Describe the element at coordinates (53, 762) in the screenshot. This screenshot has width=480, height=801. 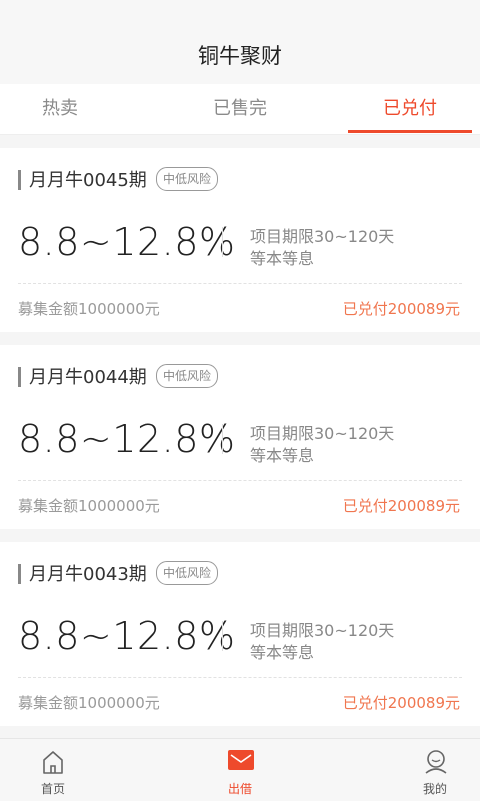
I see `home-icon` at that location.